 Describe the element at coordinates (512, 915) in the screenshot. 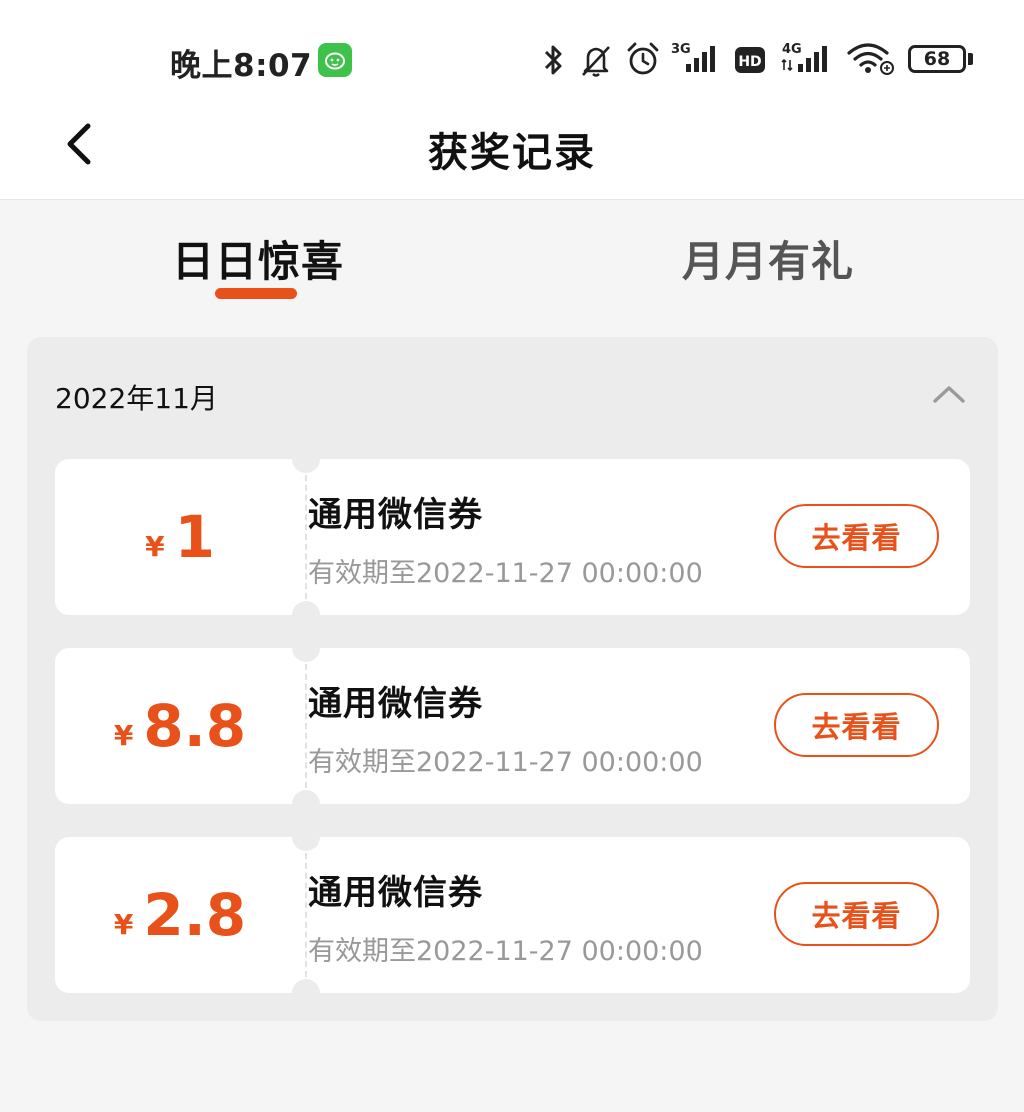

I see `coupon-card: ¥ 2.8 通用微信券 有效期至2022-11-27 00:00:00 去看看` at that location.